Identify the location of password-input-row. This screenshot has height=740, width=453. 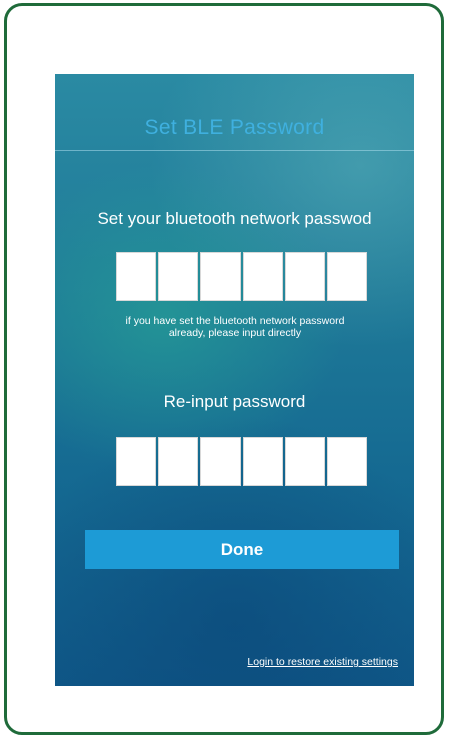
(242, 276).